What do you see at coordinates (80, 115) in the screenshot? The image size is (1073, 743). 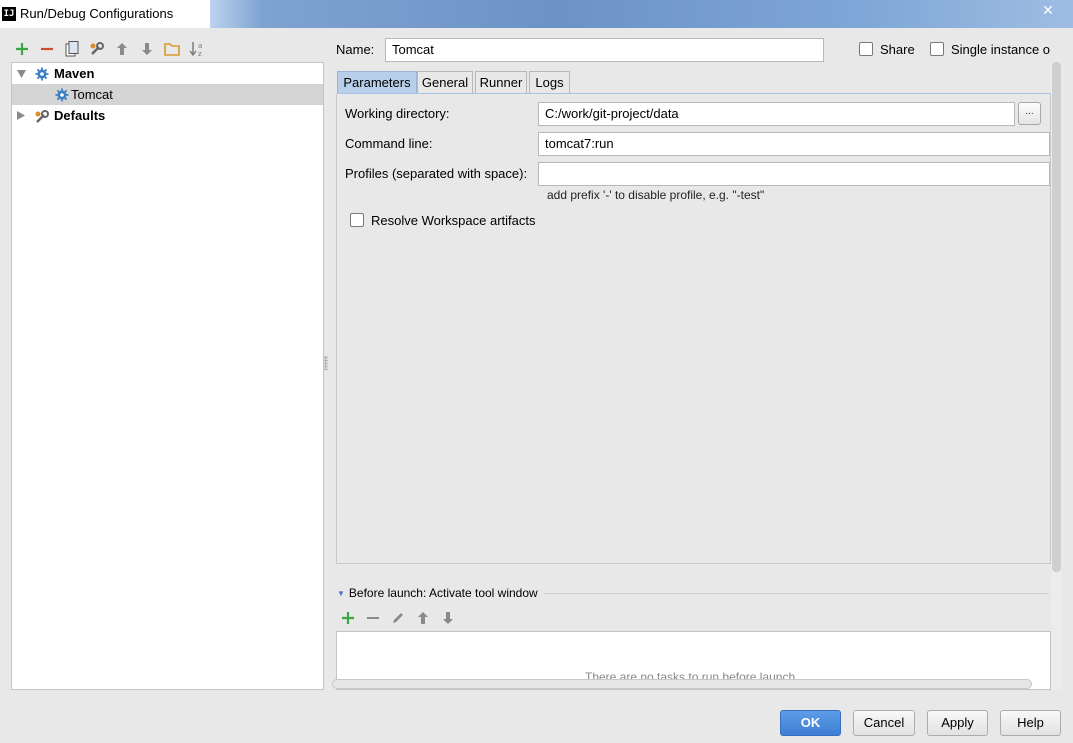 I see `tree-item-label: Defaults` at bounding box center [80, 115].